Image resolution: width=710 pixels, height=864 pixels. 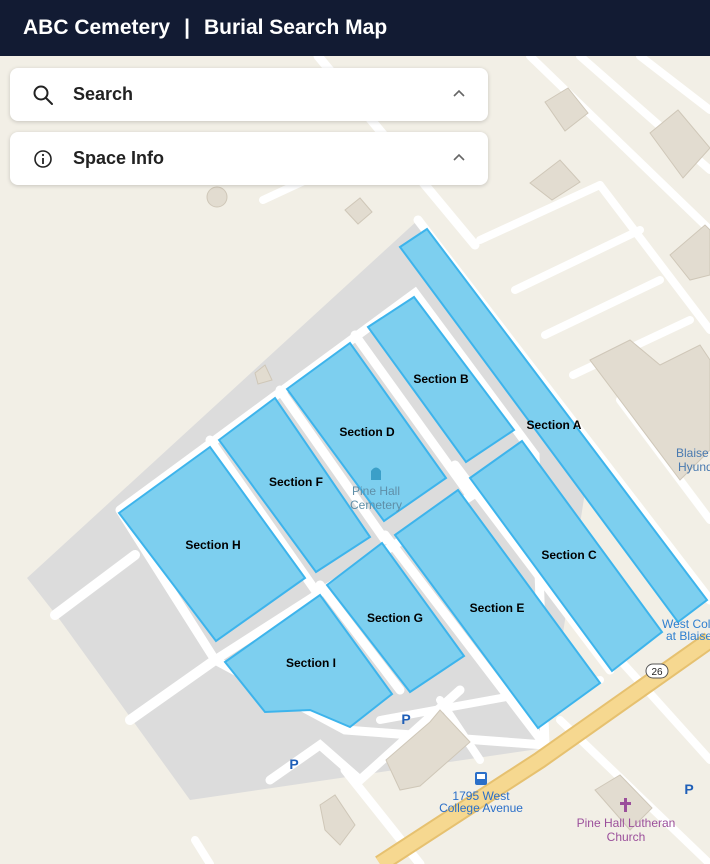 I want to click on tombstone-icon, so click(x=376, y=473).